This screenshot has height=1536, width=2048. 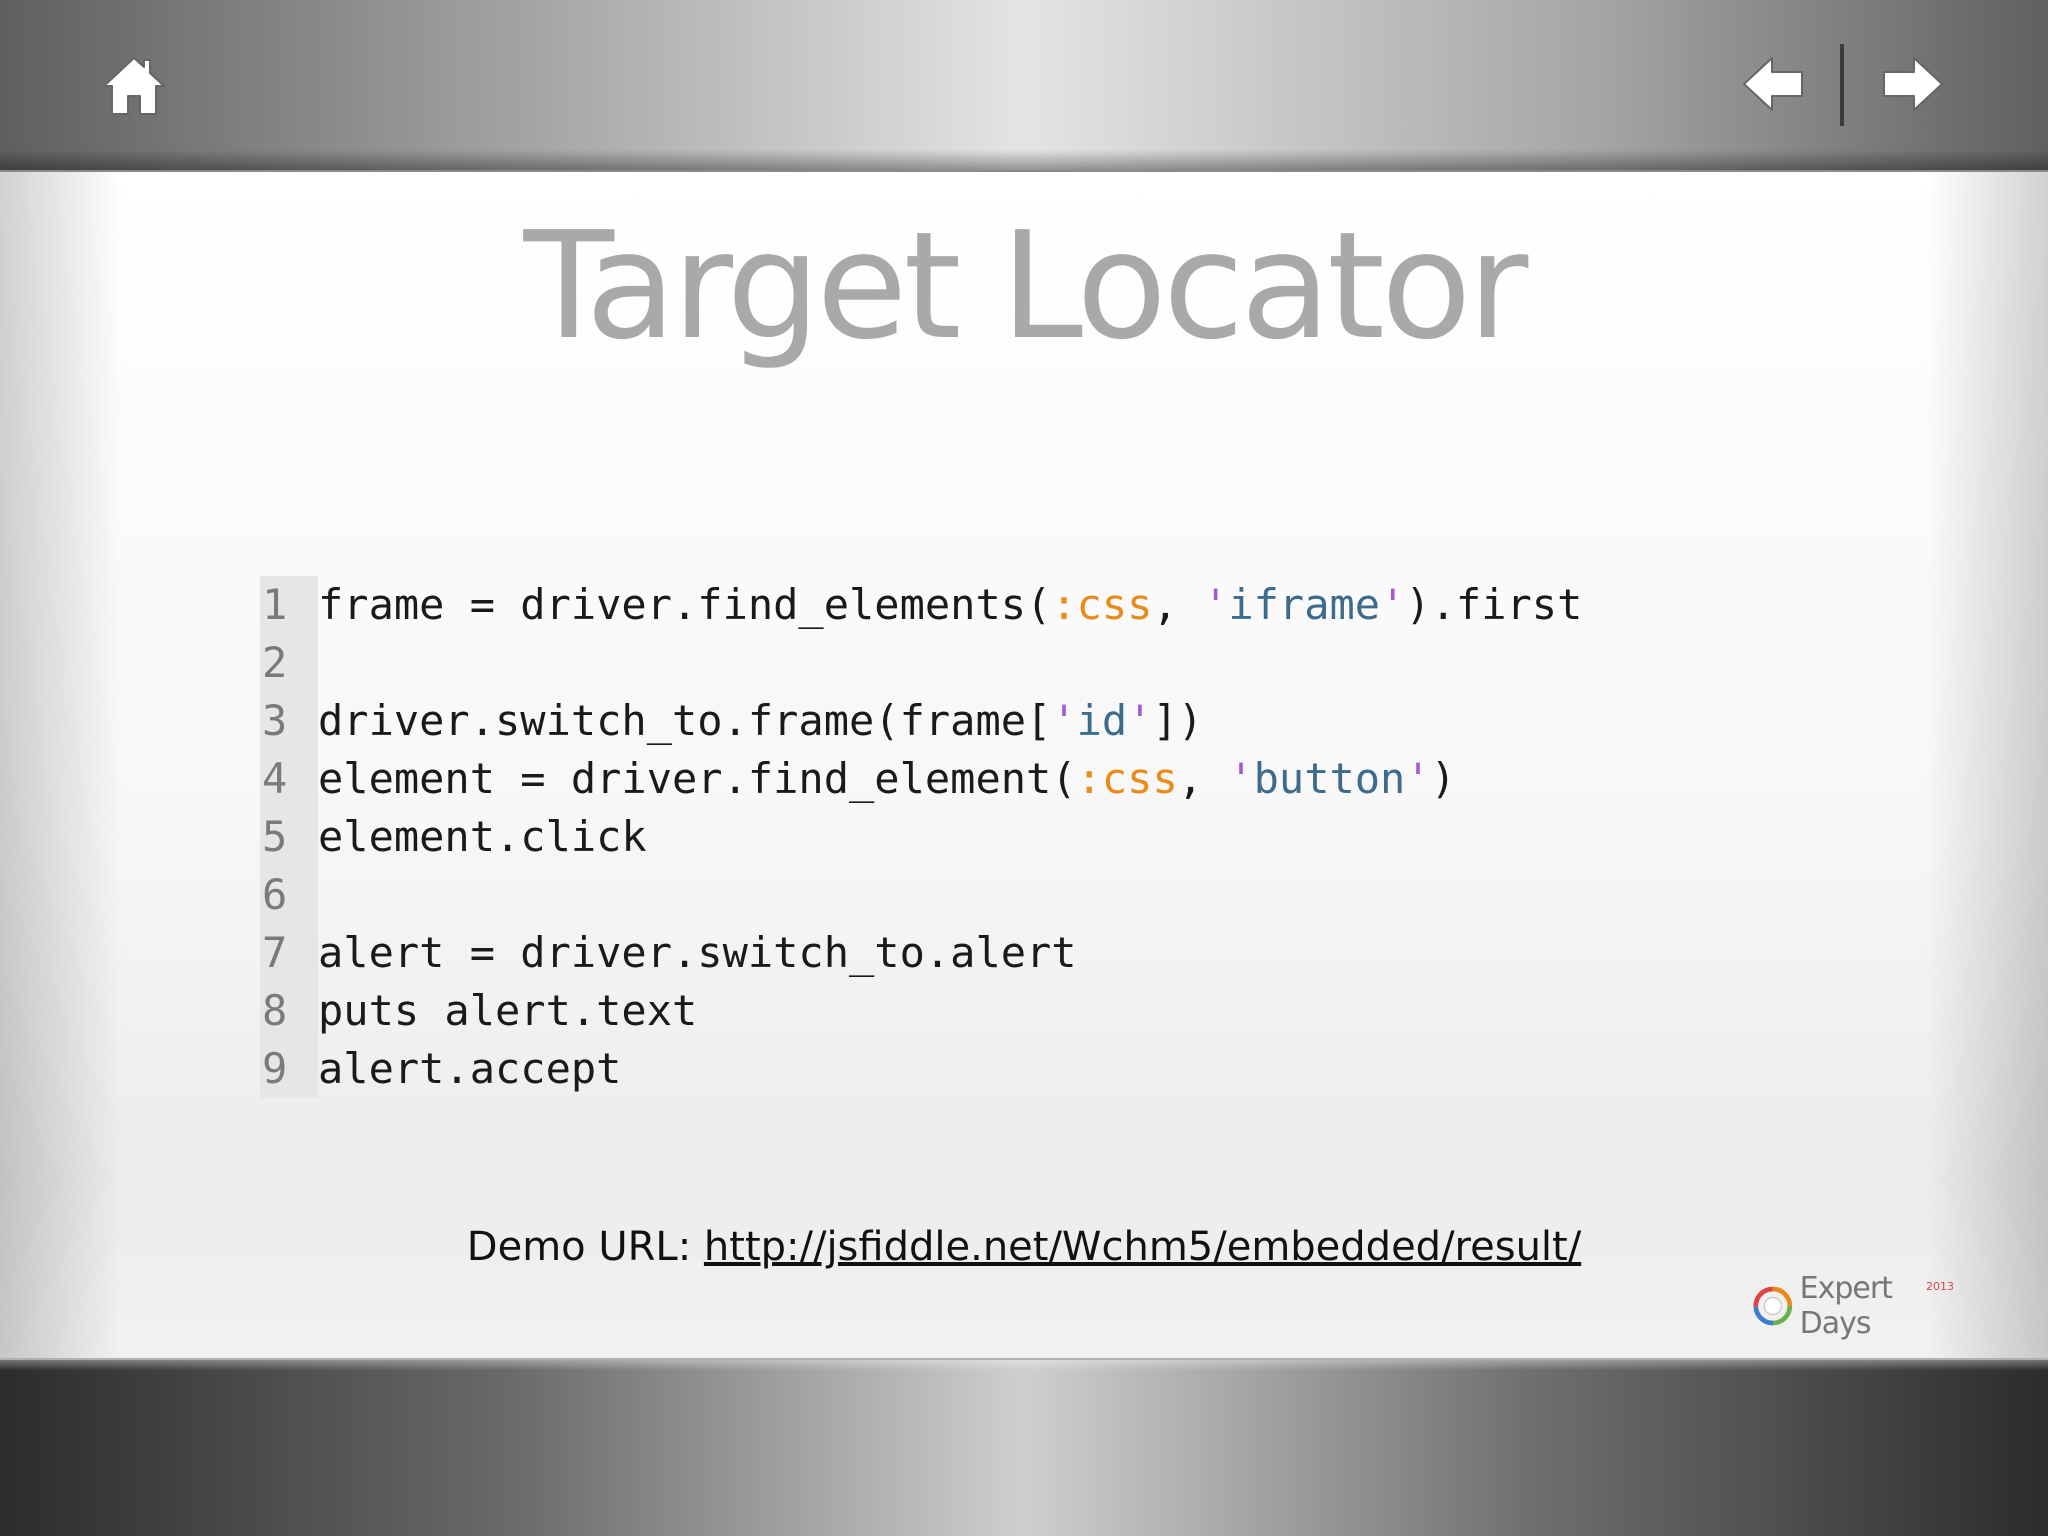 I want to click on code-line: 5 element.click, so click(x=921, y=837).